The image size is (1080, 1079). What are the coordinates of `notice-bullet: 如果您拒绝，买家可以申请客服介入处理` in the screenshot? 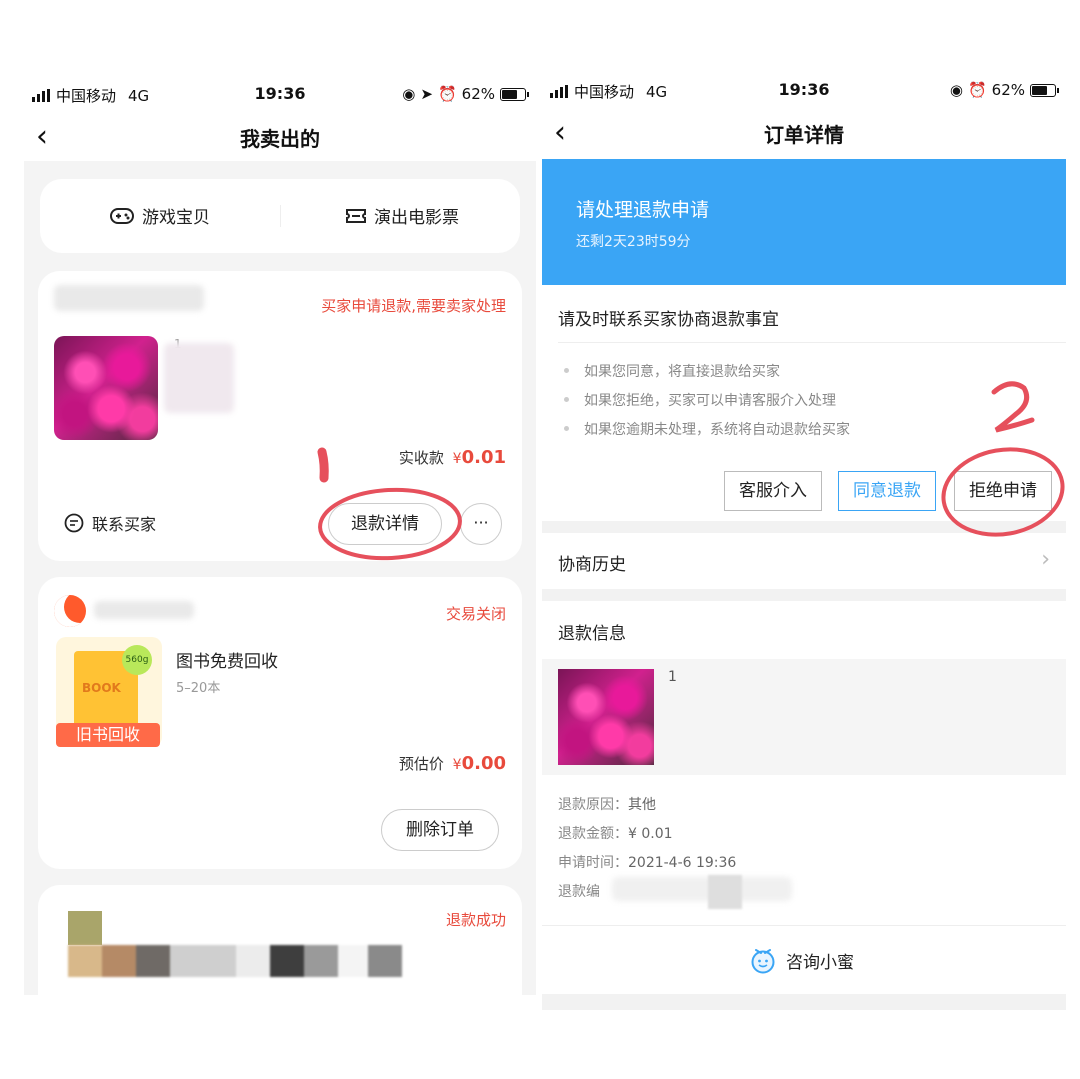 It's located at (710, 401).